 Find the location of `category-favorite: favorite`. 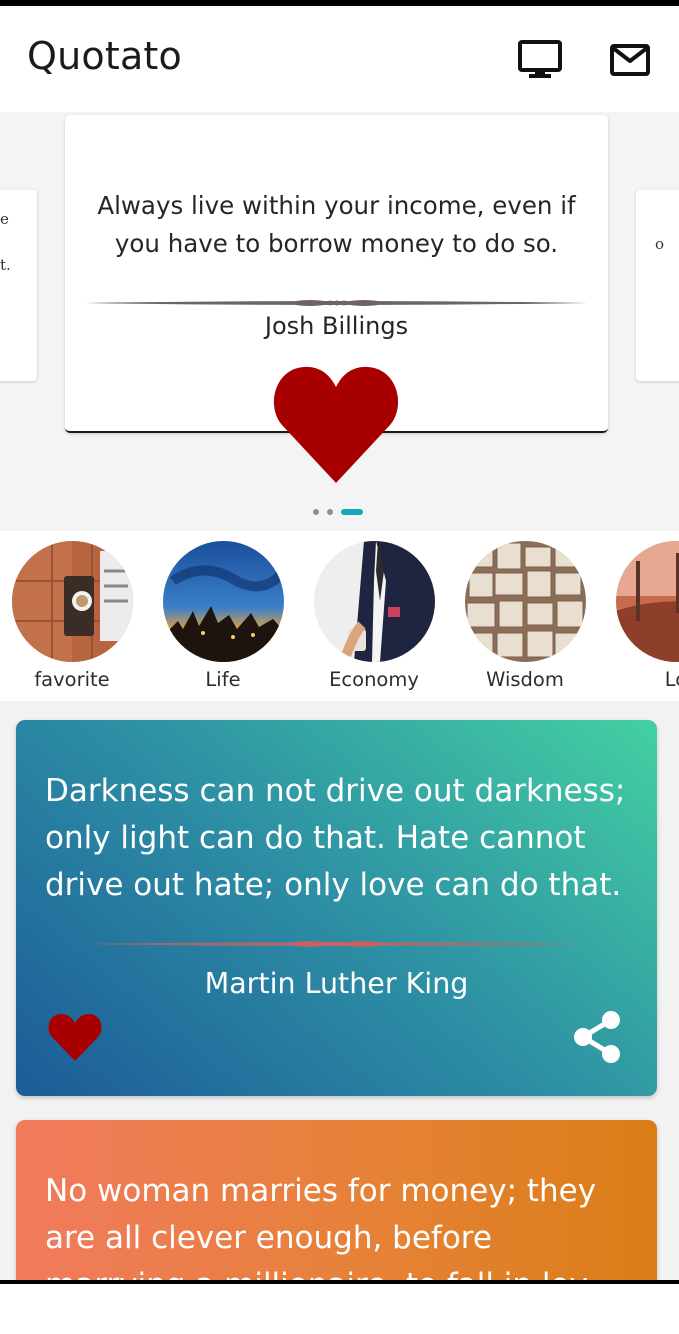

category-favorite: favorite is located at coordinates (72, 616).